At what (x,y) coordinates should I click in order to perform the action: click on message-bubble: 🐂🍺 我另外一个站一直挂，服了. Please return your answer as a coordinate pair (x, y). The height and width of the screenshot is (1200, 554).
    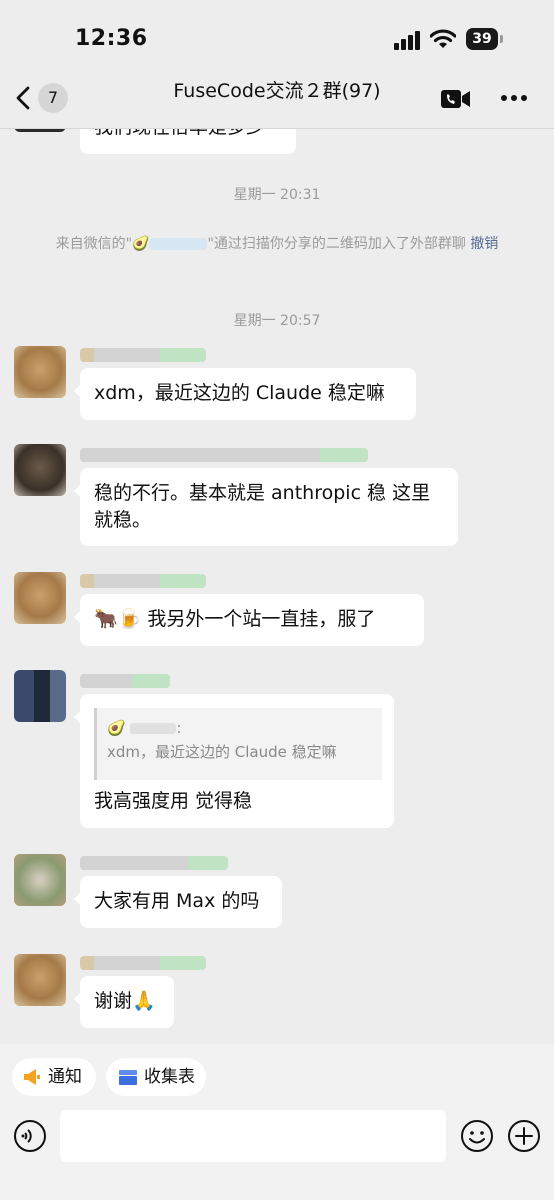
    Looking at the image, I should click on (249, 620).